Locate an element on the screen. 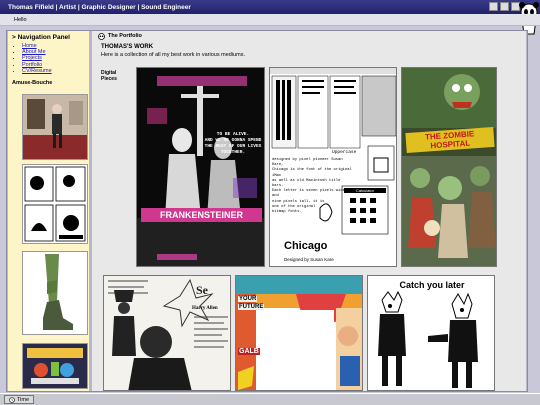  newspaper-graphic: Se is located at coordinates (168, 334).